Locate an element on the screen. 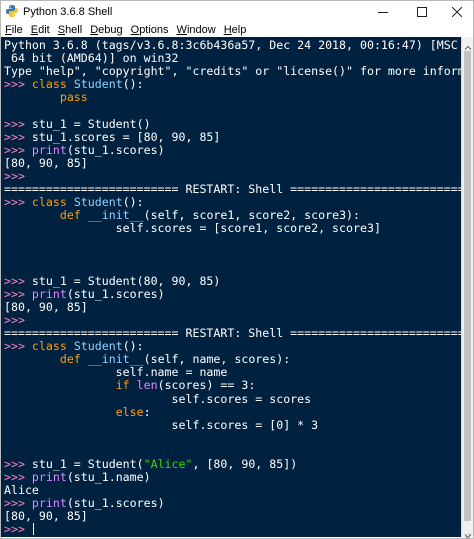 The height and width of the screenshot is (539, 474). text: self.scores = [score1, score2, score3] is located at coordinates (192, 228).